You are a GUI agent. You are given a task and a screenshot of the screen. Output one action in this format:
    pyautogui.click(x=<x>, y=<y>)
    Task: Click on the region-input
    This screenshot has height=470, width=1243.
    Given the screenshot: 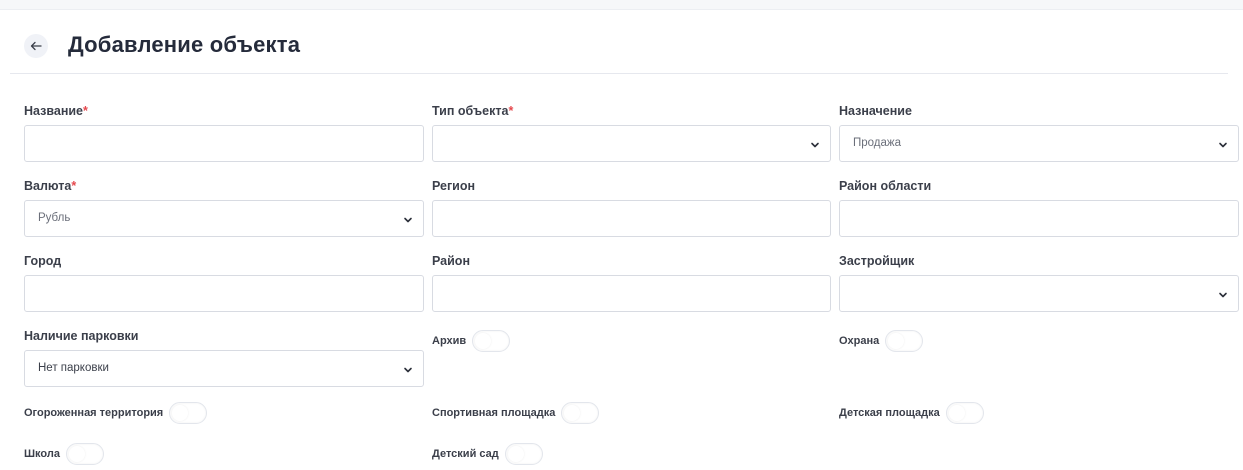 What is the action you would take?
    pyautogui.click(x=631, y=218)
    